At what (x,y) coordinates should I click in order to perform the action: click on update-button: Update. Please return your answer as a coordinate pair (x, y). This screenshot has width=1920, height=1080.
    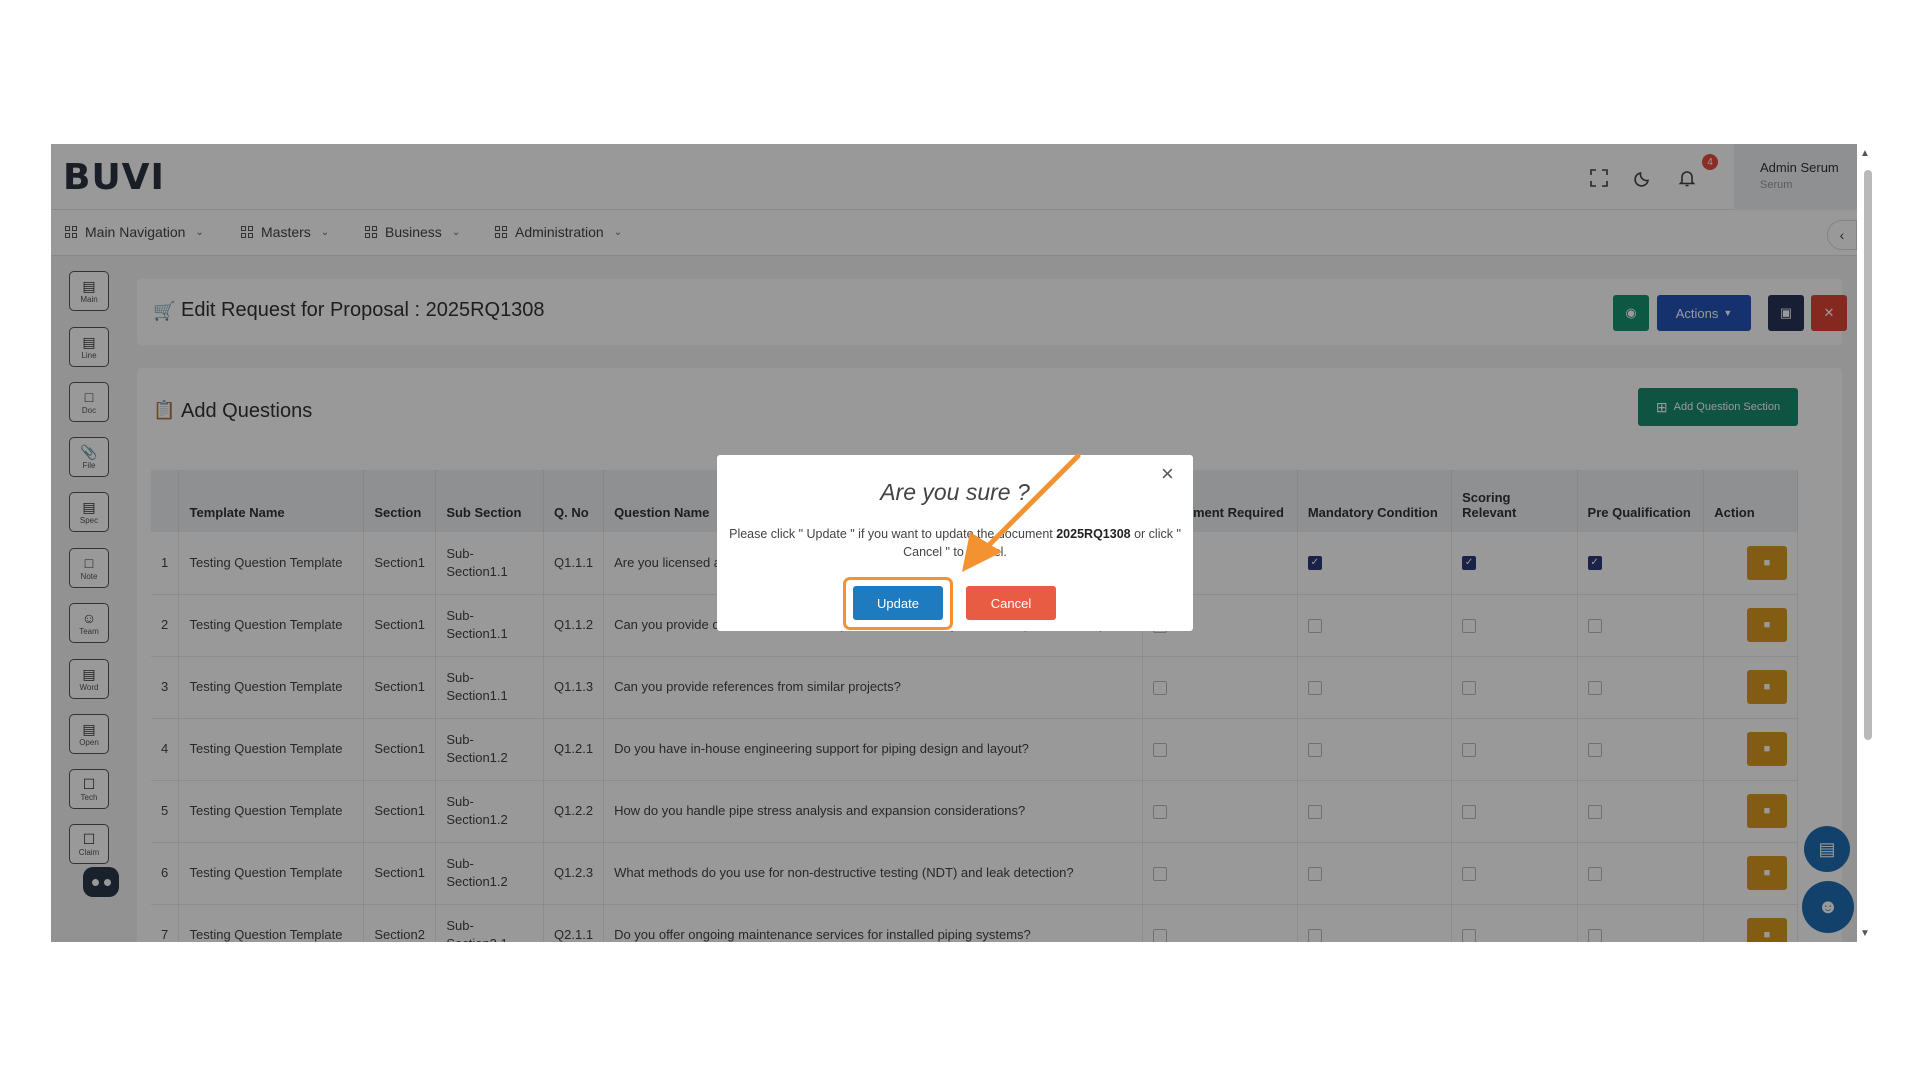
    Looking at the image, I should click on (898, 603).